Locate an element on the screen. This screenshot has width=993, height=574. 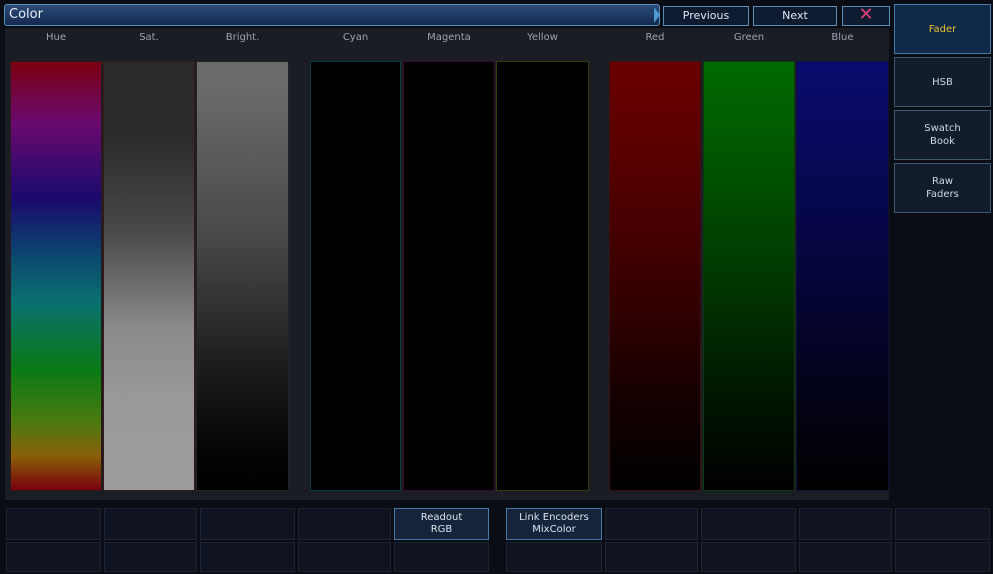
tab-hsb: HSB is located at coordinates (942, 82).